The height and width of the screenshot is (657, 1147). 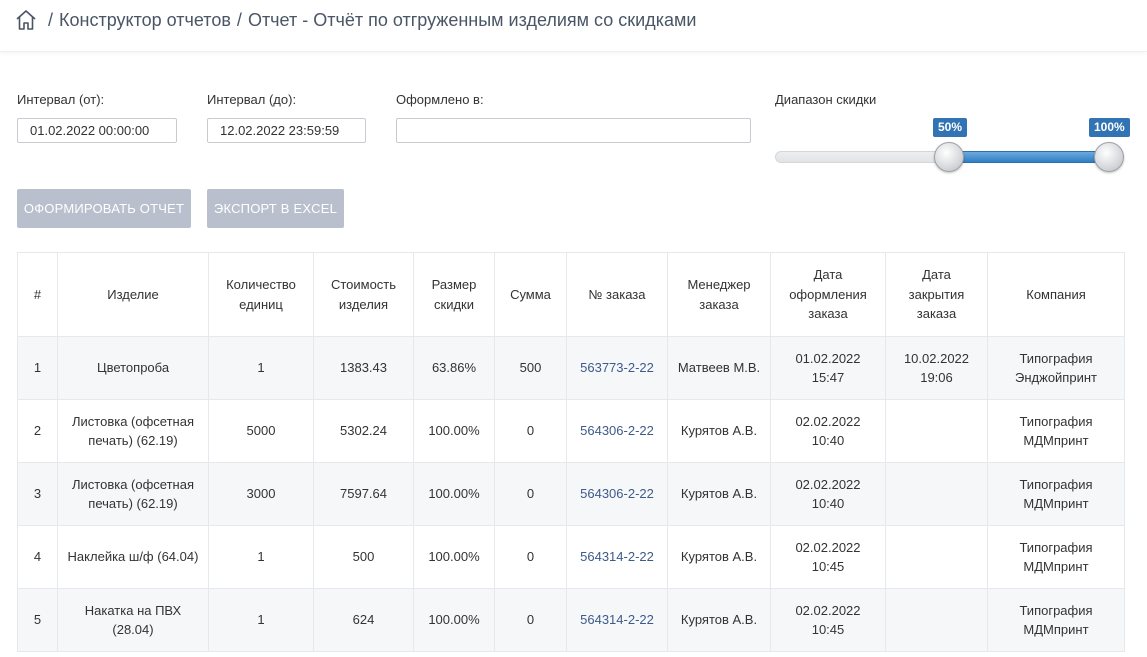 I want to click on cell-company: Типография Энджойпринт, so click(x=1056, y=368).